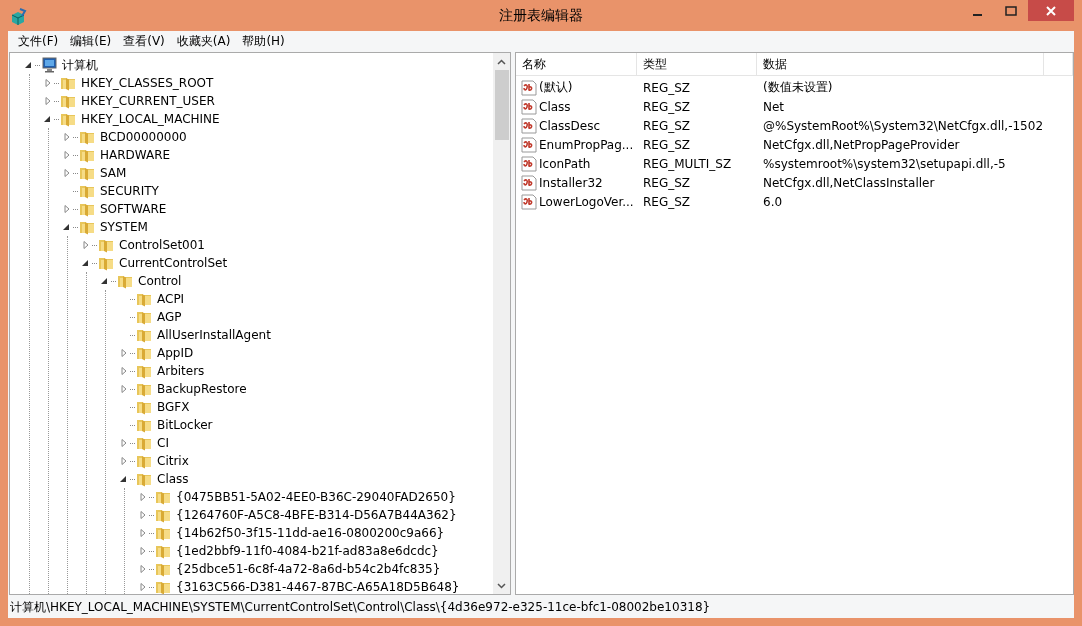 The width and height of the screenshot is (1082, 626). I want to click on menu-item: 编辑(E), so click(91, 41).